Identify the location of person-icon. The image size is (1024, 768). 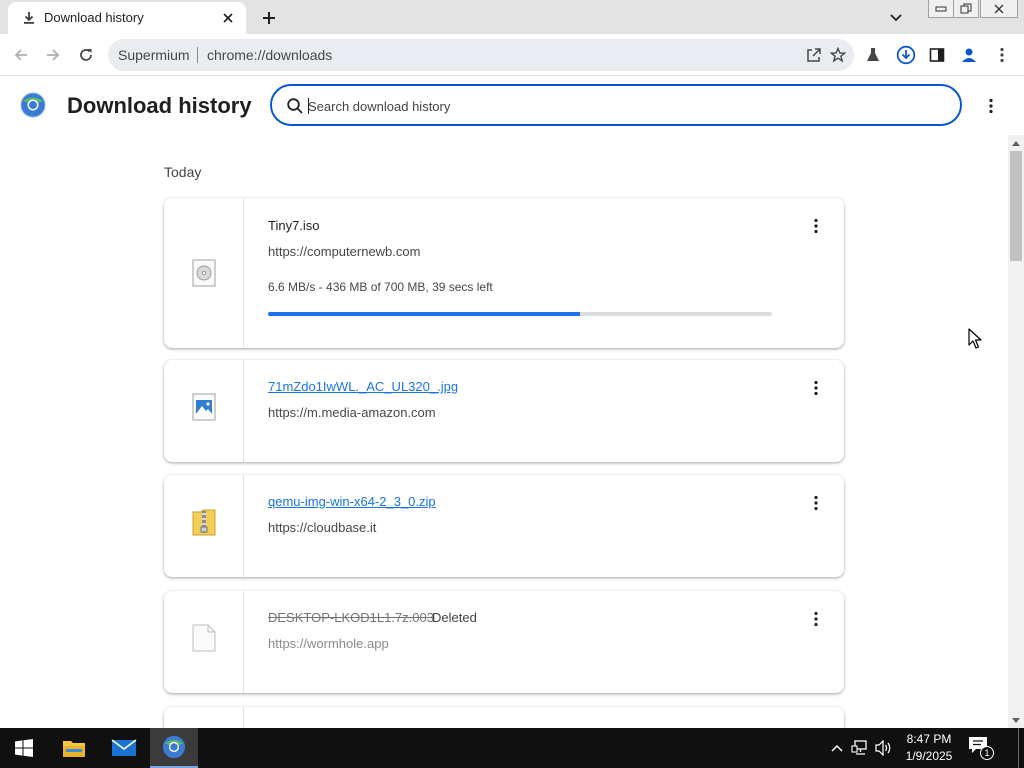
(969, 55).